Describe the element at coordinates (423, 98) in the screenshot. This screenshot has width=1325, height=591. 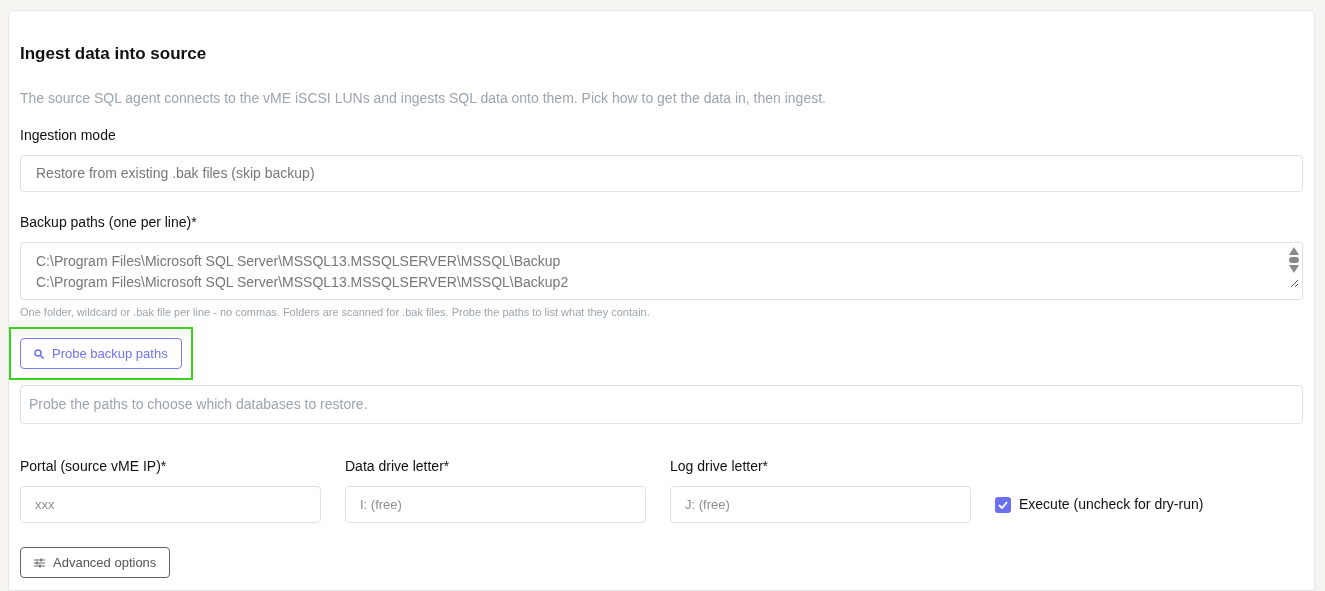
I see `description: The source SQL agent connects to the vME iSCSI LUNs and ingests SQL data onto them. Pick how to get the data in, then ingest.` at that location.